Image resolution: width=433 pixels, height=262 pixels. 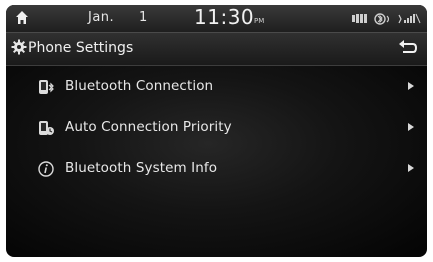 I want to click on menu-item-label: Bluetooth System Info, so click(x=141, y=168).